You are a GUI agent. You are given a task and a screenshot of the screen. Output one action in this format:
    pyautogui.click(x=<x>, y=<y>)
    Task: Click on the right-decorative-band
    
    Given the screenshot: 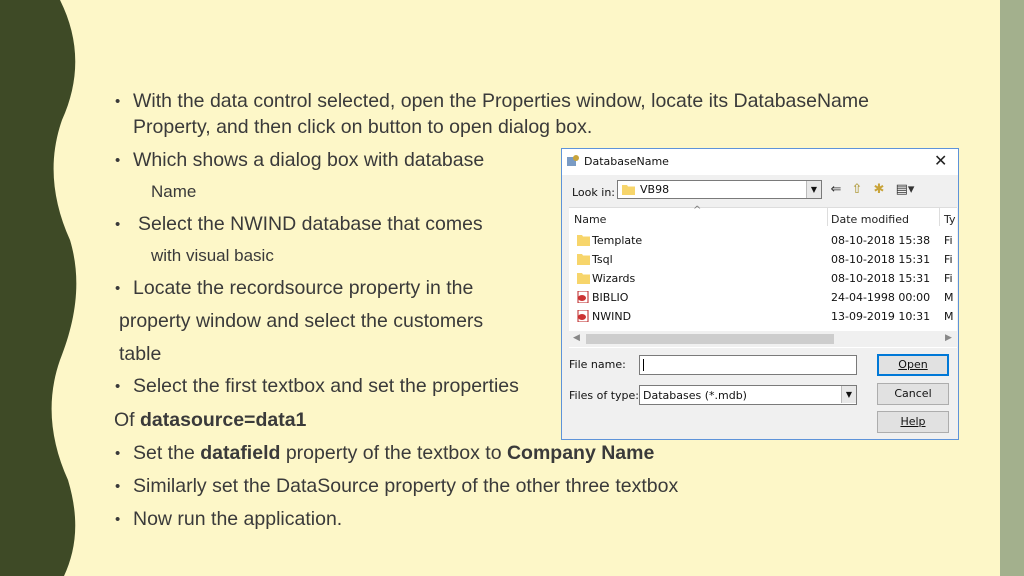 What is the action you would take?
    pyautogui.click(x=1012, y=288)
    